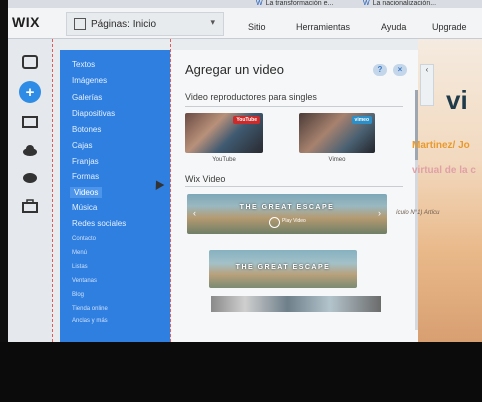 This screenshot has width=482, height=402. Describe the element at coordinates (158, 184) in the screenshot. I see `mouse-cursor-icon` at that location.